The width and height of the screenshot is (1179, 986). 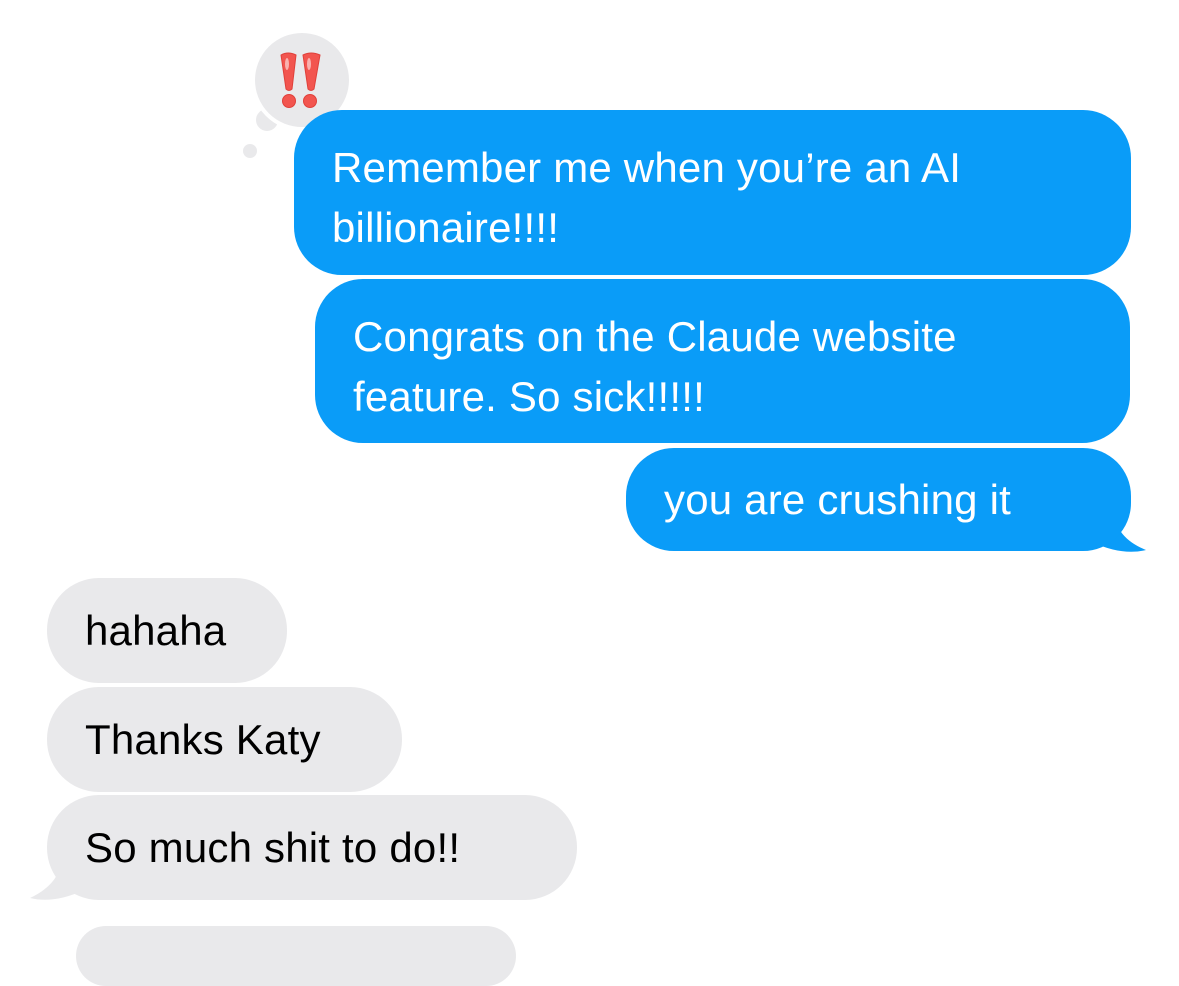 I want to click on message-text: hahaha, so click(x=156, y=630).